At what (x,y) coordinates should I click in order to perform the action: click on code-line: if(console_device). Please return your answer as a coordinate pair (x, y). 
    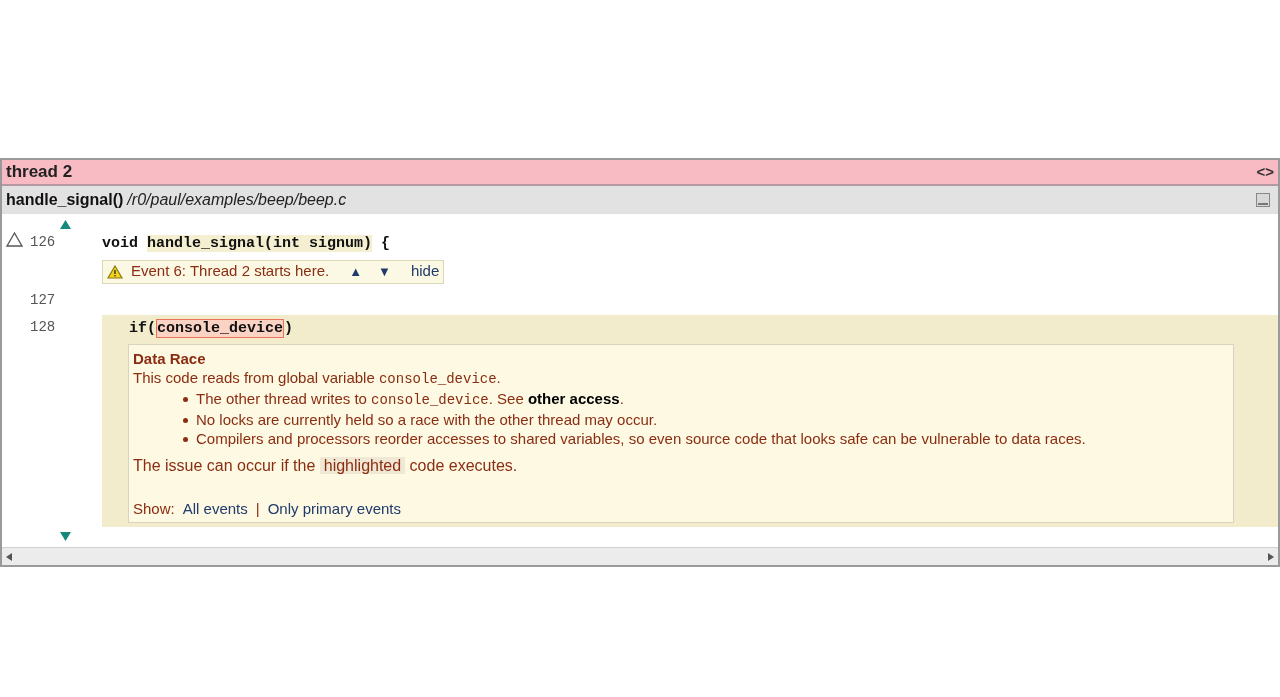
    Looking at the image, I should click on (211, 328).